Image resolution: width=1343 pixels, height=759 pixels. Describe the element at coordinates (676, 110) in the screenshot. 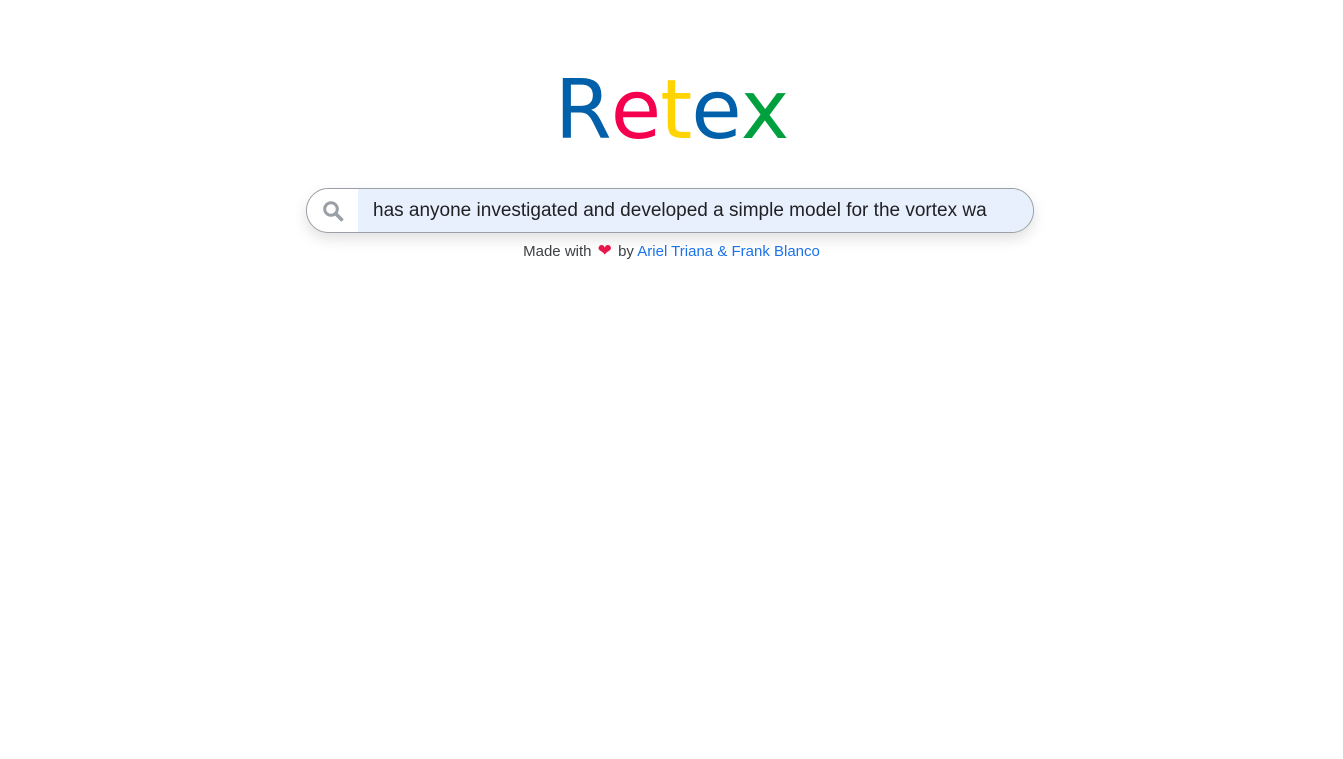

I see `logo-letter-t: t` at that location.